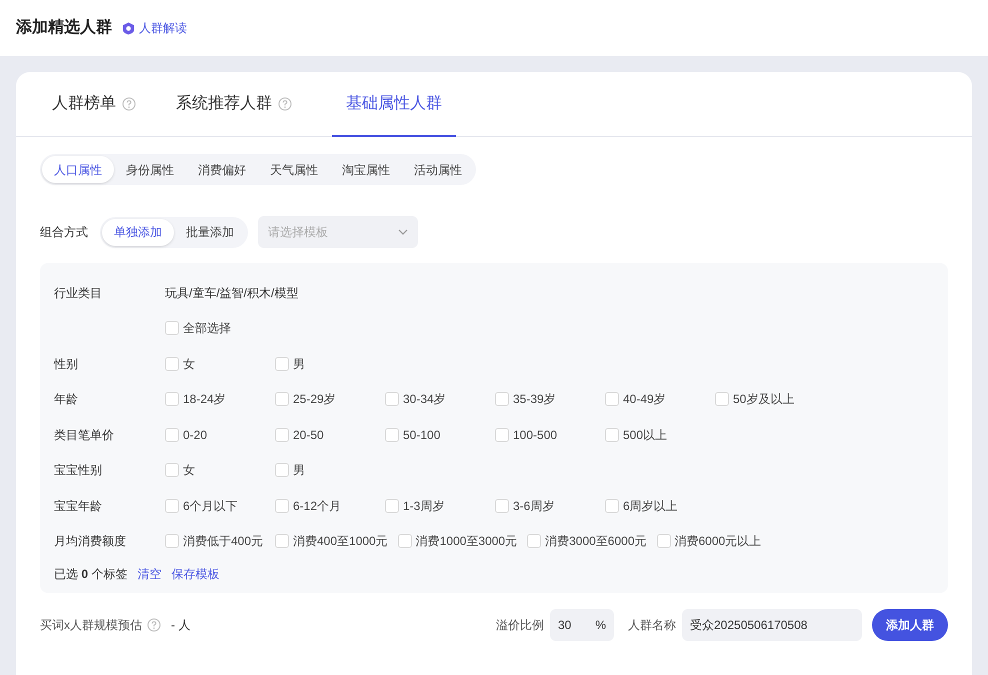  I want to click on checkbox-option: 18-24岁, so click(220, 399).